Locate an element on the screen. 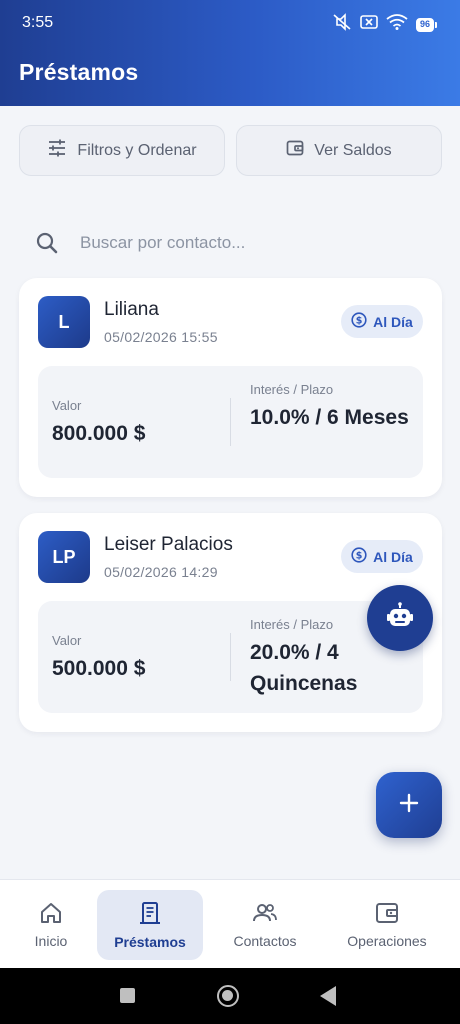  nav-item-inicio: Inicio is located at coordinates (51, 925).